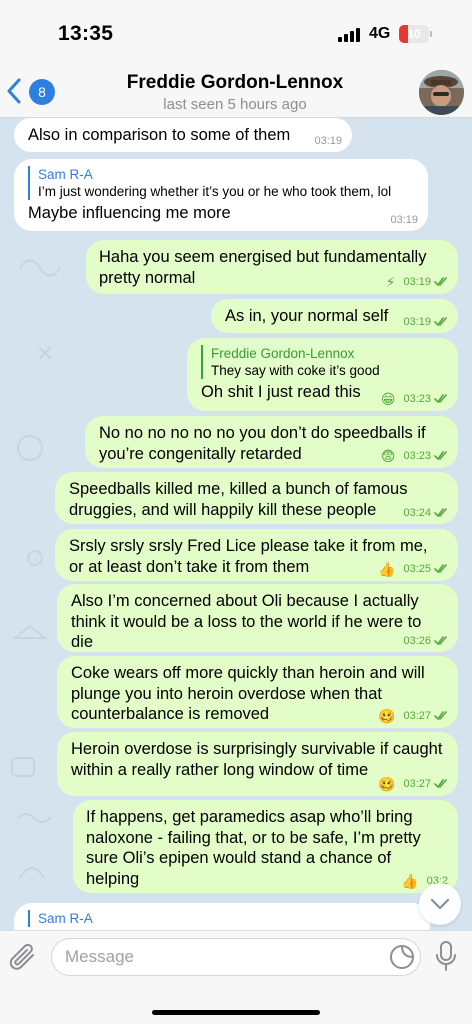 This screenshot has height=1024, width=472. I want to click on unread-count-badge: 8, so click(42, 92).